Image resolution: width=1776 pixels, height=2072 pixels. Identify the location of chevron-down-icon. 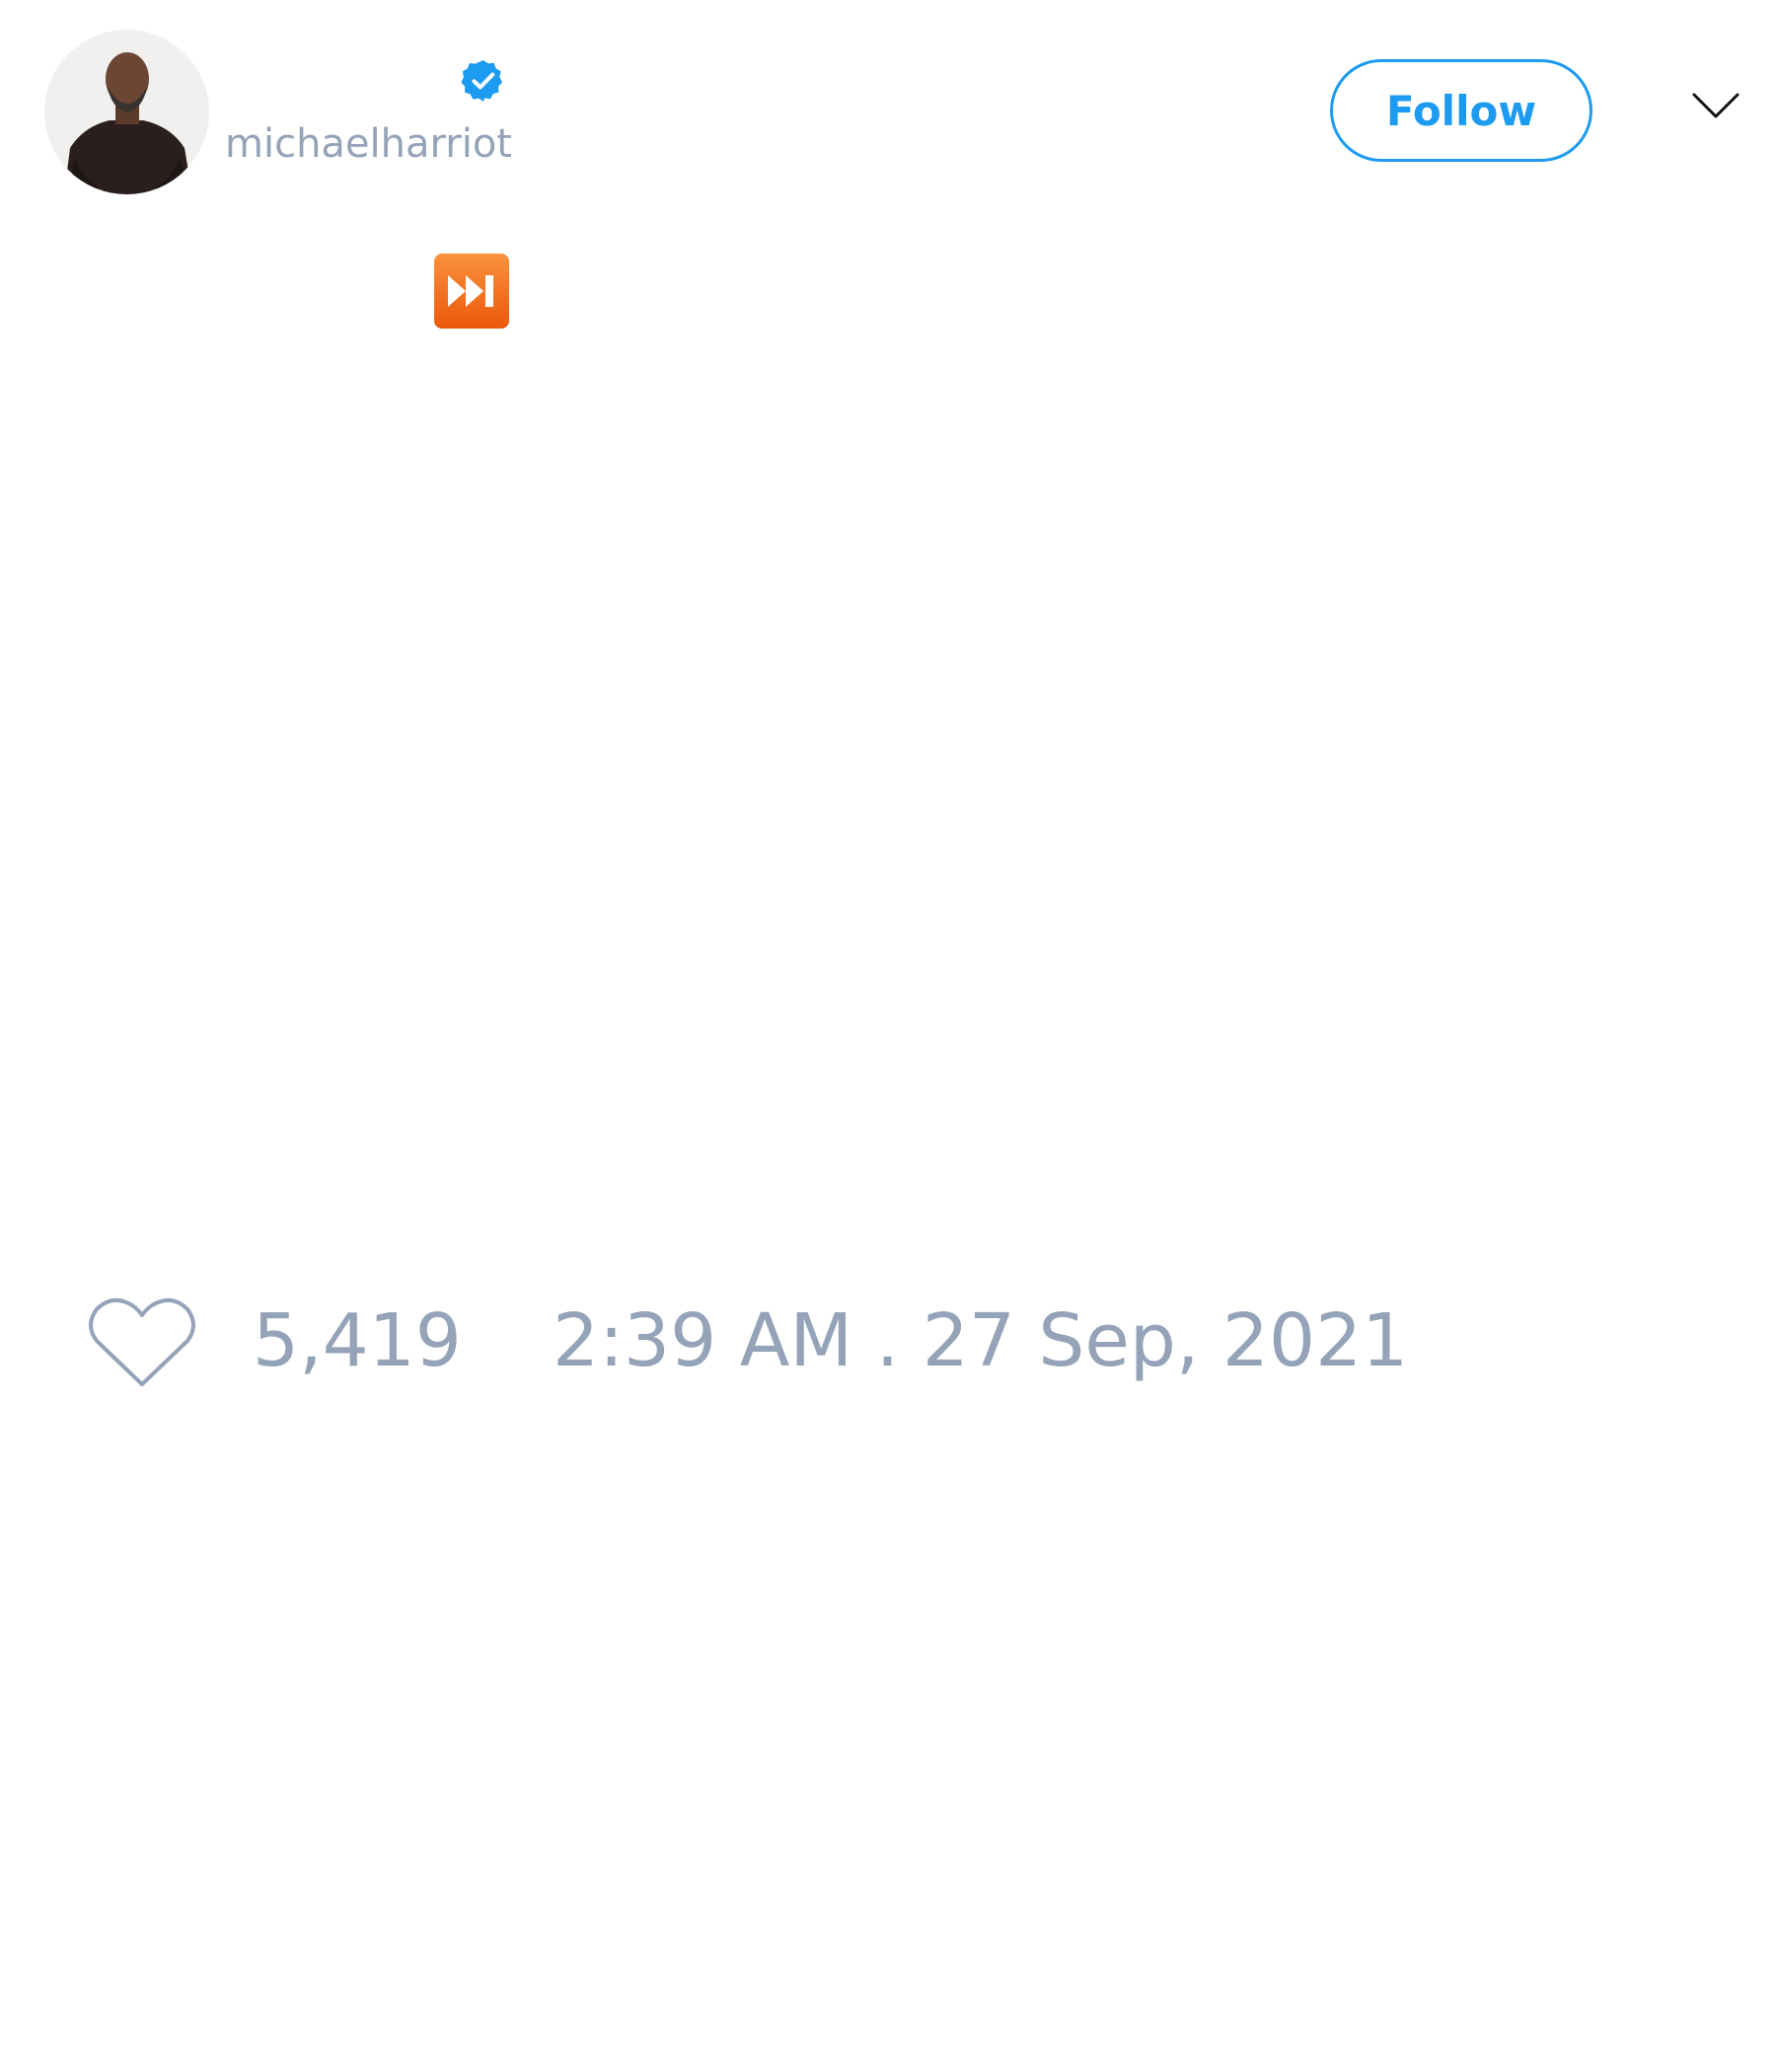
(1716, 106).